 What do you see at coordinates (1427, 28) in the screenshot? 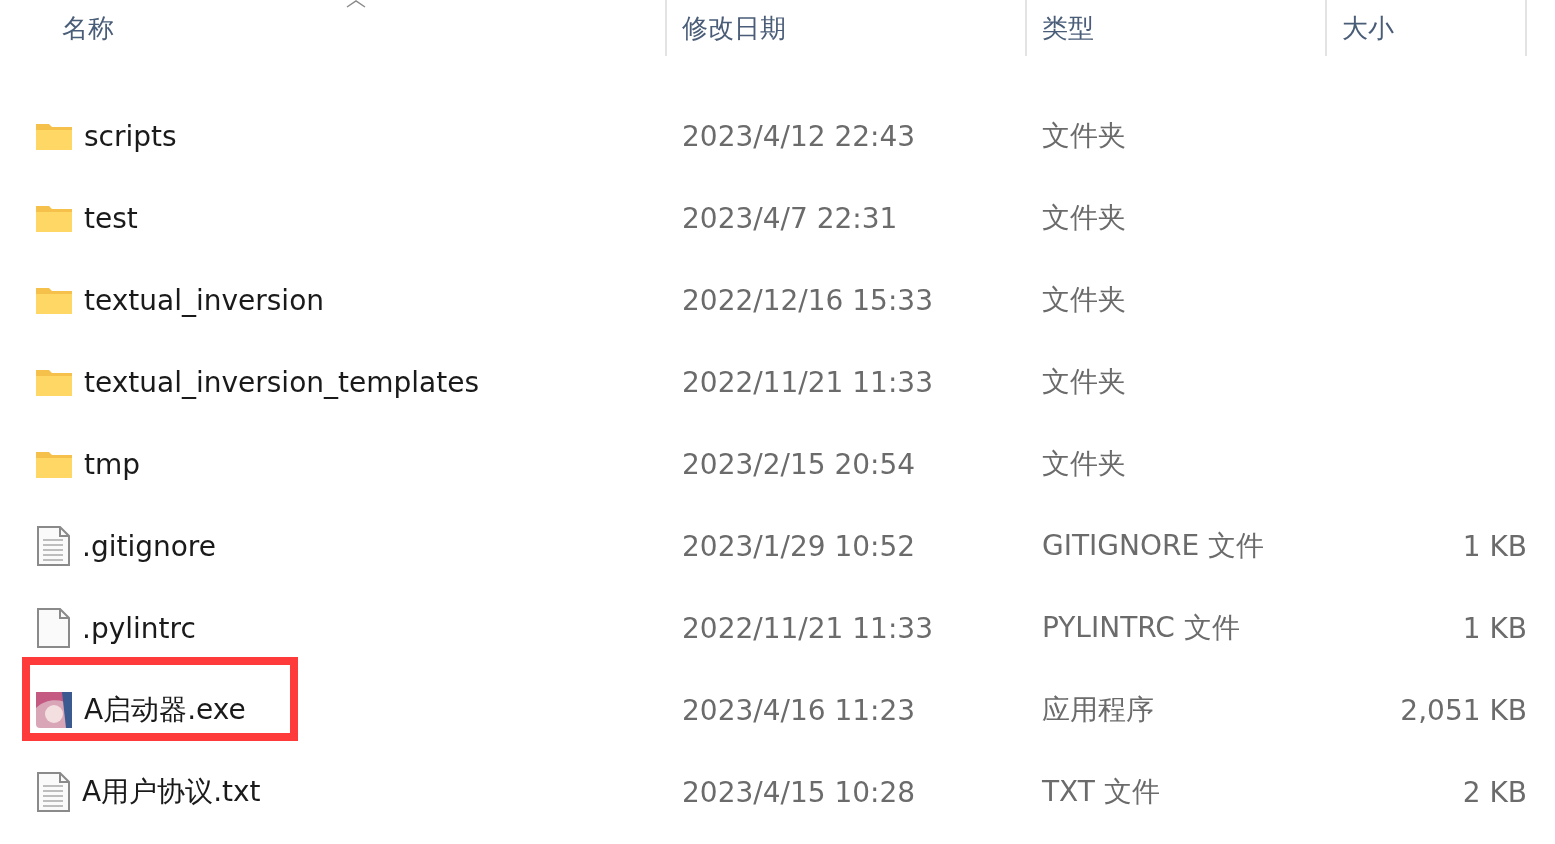
I see `column-header: 大小` at bounding box center [1427, 28].